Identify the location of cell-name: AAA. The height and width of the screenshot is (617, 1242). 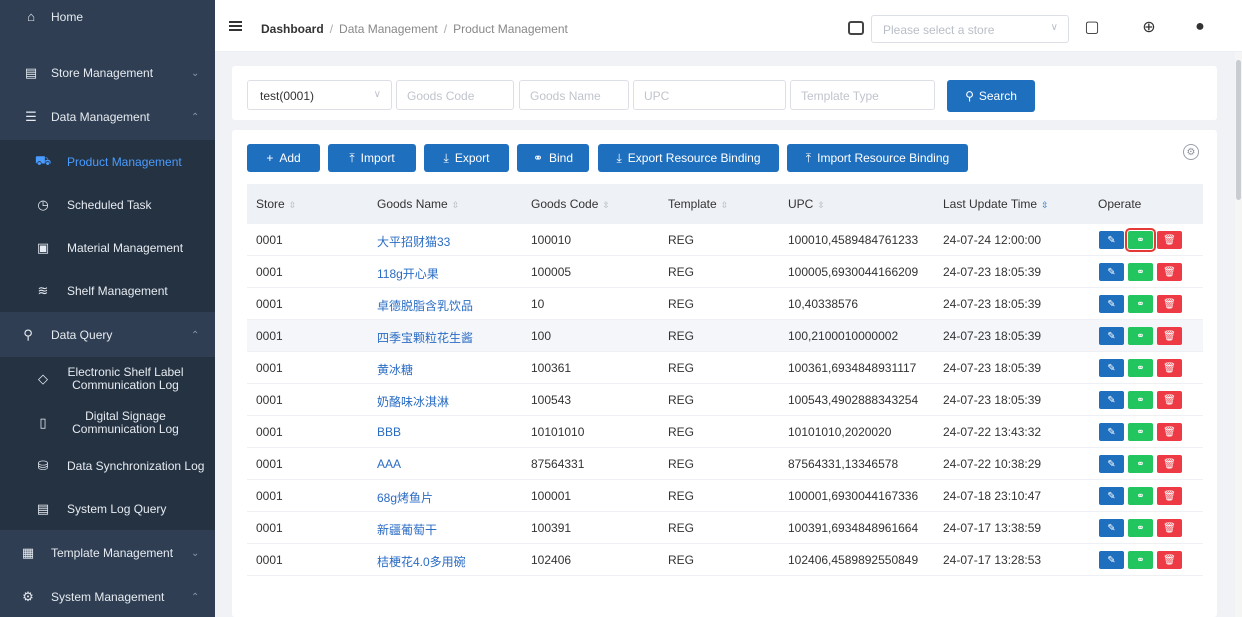
(389, 464).